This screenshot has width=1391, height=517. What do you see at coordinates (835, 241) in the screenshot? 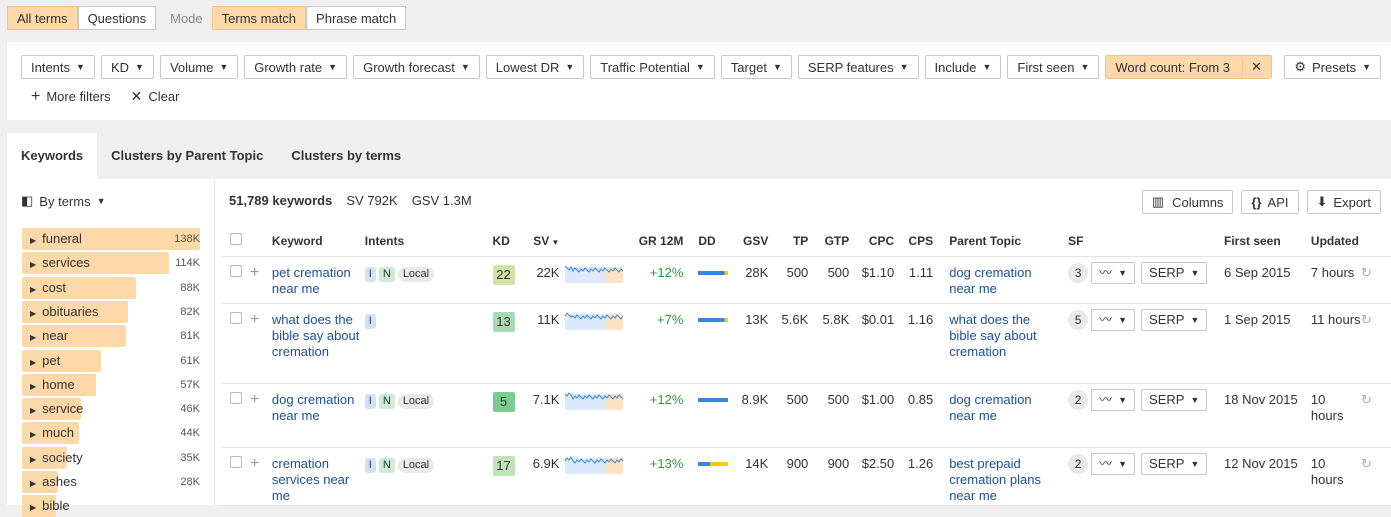
I see `header-gtp: GTP` at bounding box center [835, 241].